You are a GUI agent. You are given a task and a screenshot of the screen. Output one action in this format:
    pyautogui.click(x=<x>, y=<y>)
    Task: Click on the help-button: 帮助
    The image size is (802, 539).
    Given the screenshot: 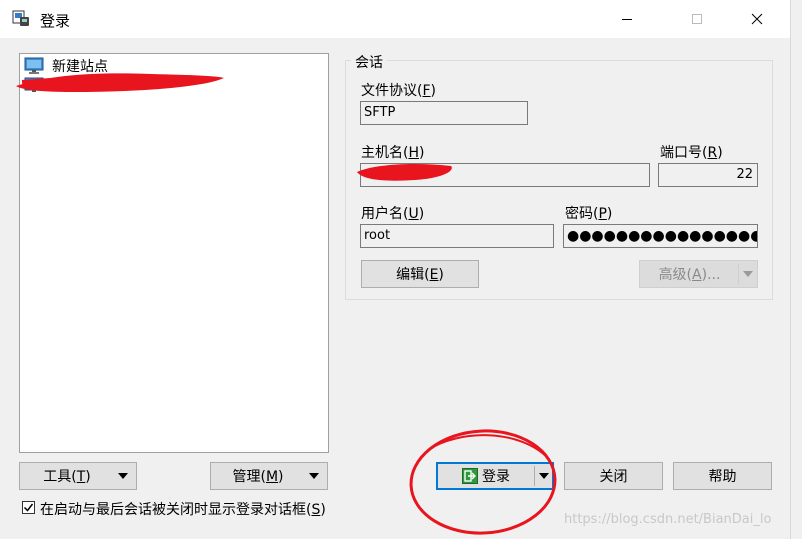 What is the action you would take?
    pyautogui.click(x=722, y=476)
    